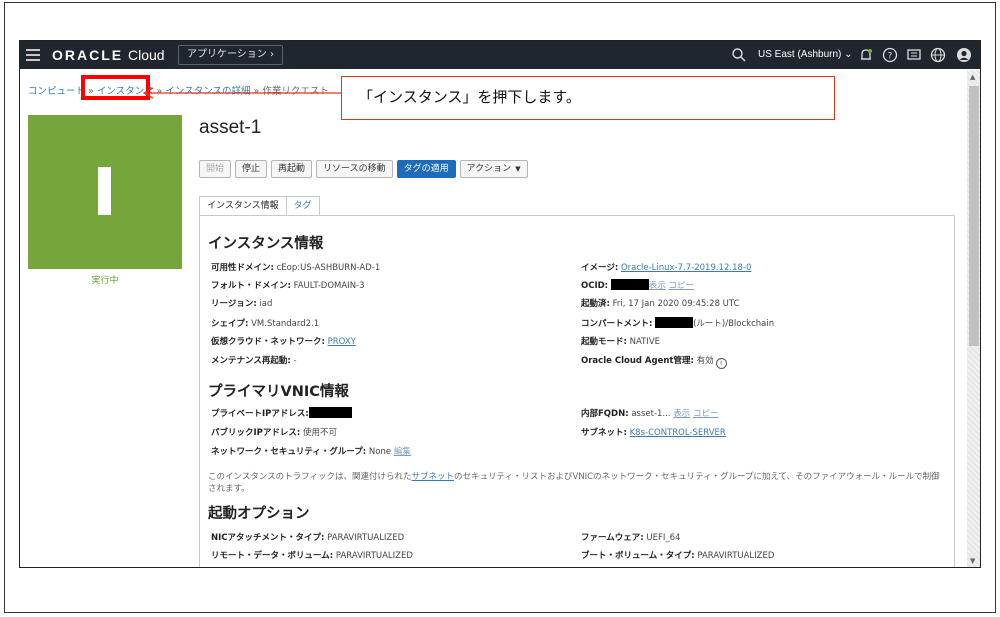  Describe the element at coordinates (678, 433) in the screenshot. I see `subnet-link: K8s-CONTROL-SERVER` at that location.